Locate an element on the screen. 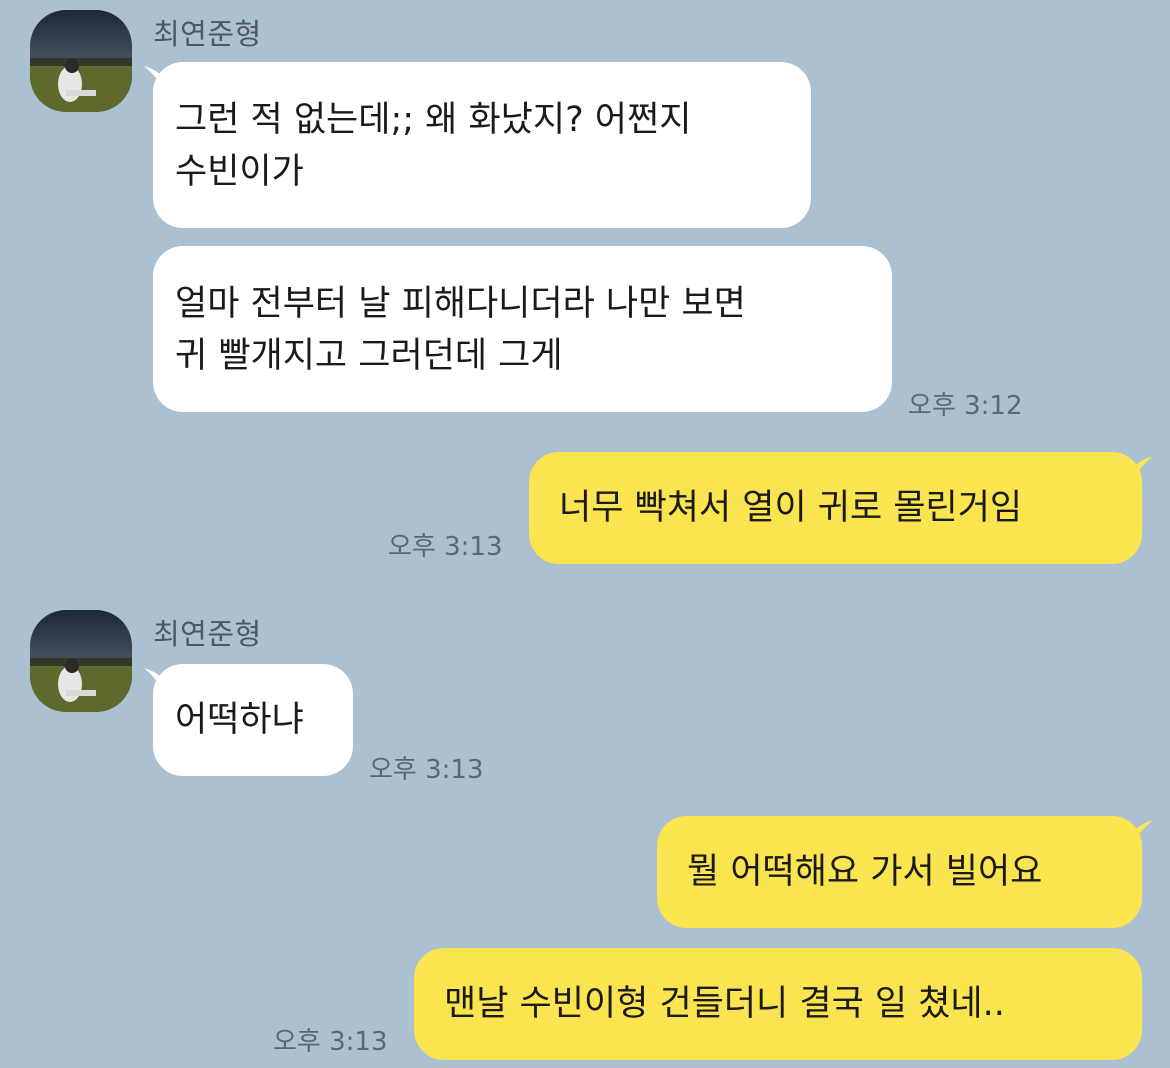 The width and height of the screenshot is (1170, 1068). message-line: 얼마 전부터 날 피해다니더라 나만 보면 is located at coordinates (460, 304).